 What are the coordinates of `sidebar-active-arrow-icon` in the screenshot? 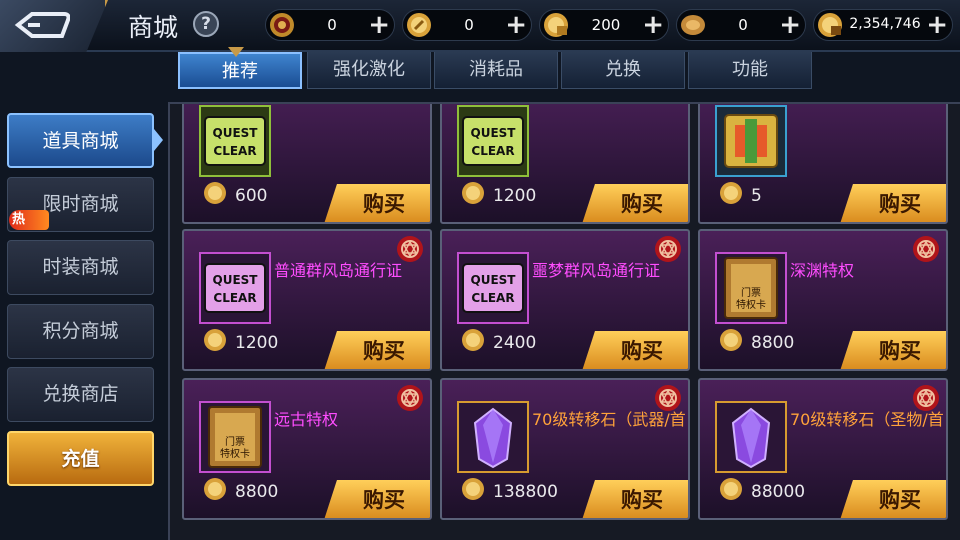 It's located at (158, 140).